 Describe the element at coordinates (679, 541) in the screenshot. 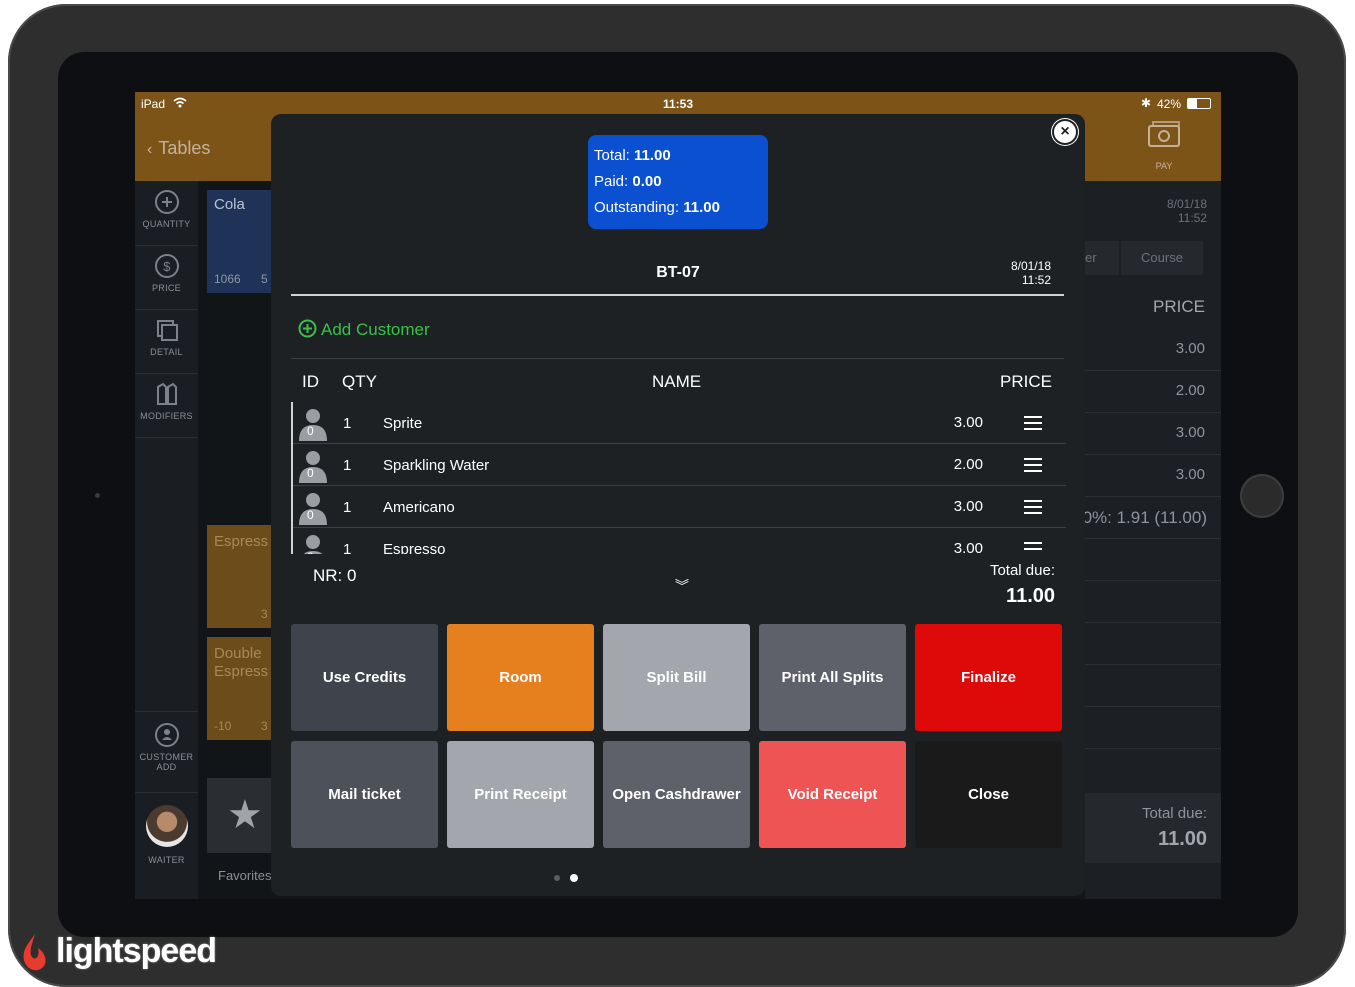

I see `list-item: 0 1 Espresso 3.00` at that location.